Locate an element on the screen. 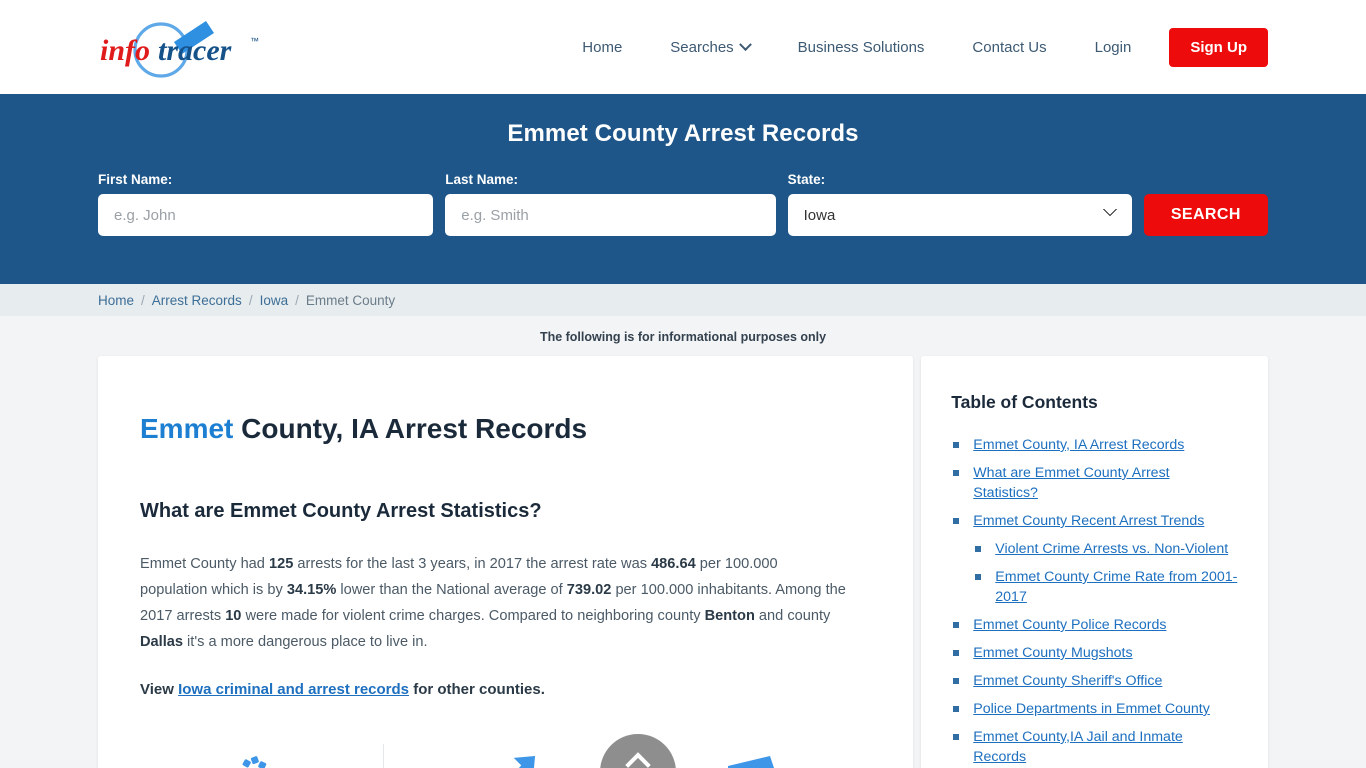 This screenshot has height=768, width=1366. svg-text: info is located at coordinates (125, 50).